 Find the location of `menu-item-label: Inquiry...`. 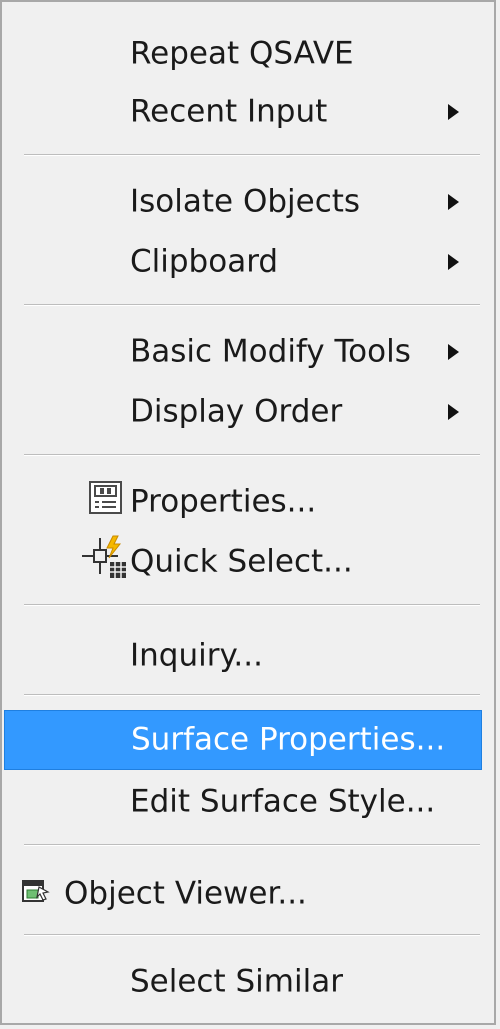

menu-item-label: Inquiry... is located at coordinates (196, 655).